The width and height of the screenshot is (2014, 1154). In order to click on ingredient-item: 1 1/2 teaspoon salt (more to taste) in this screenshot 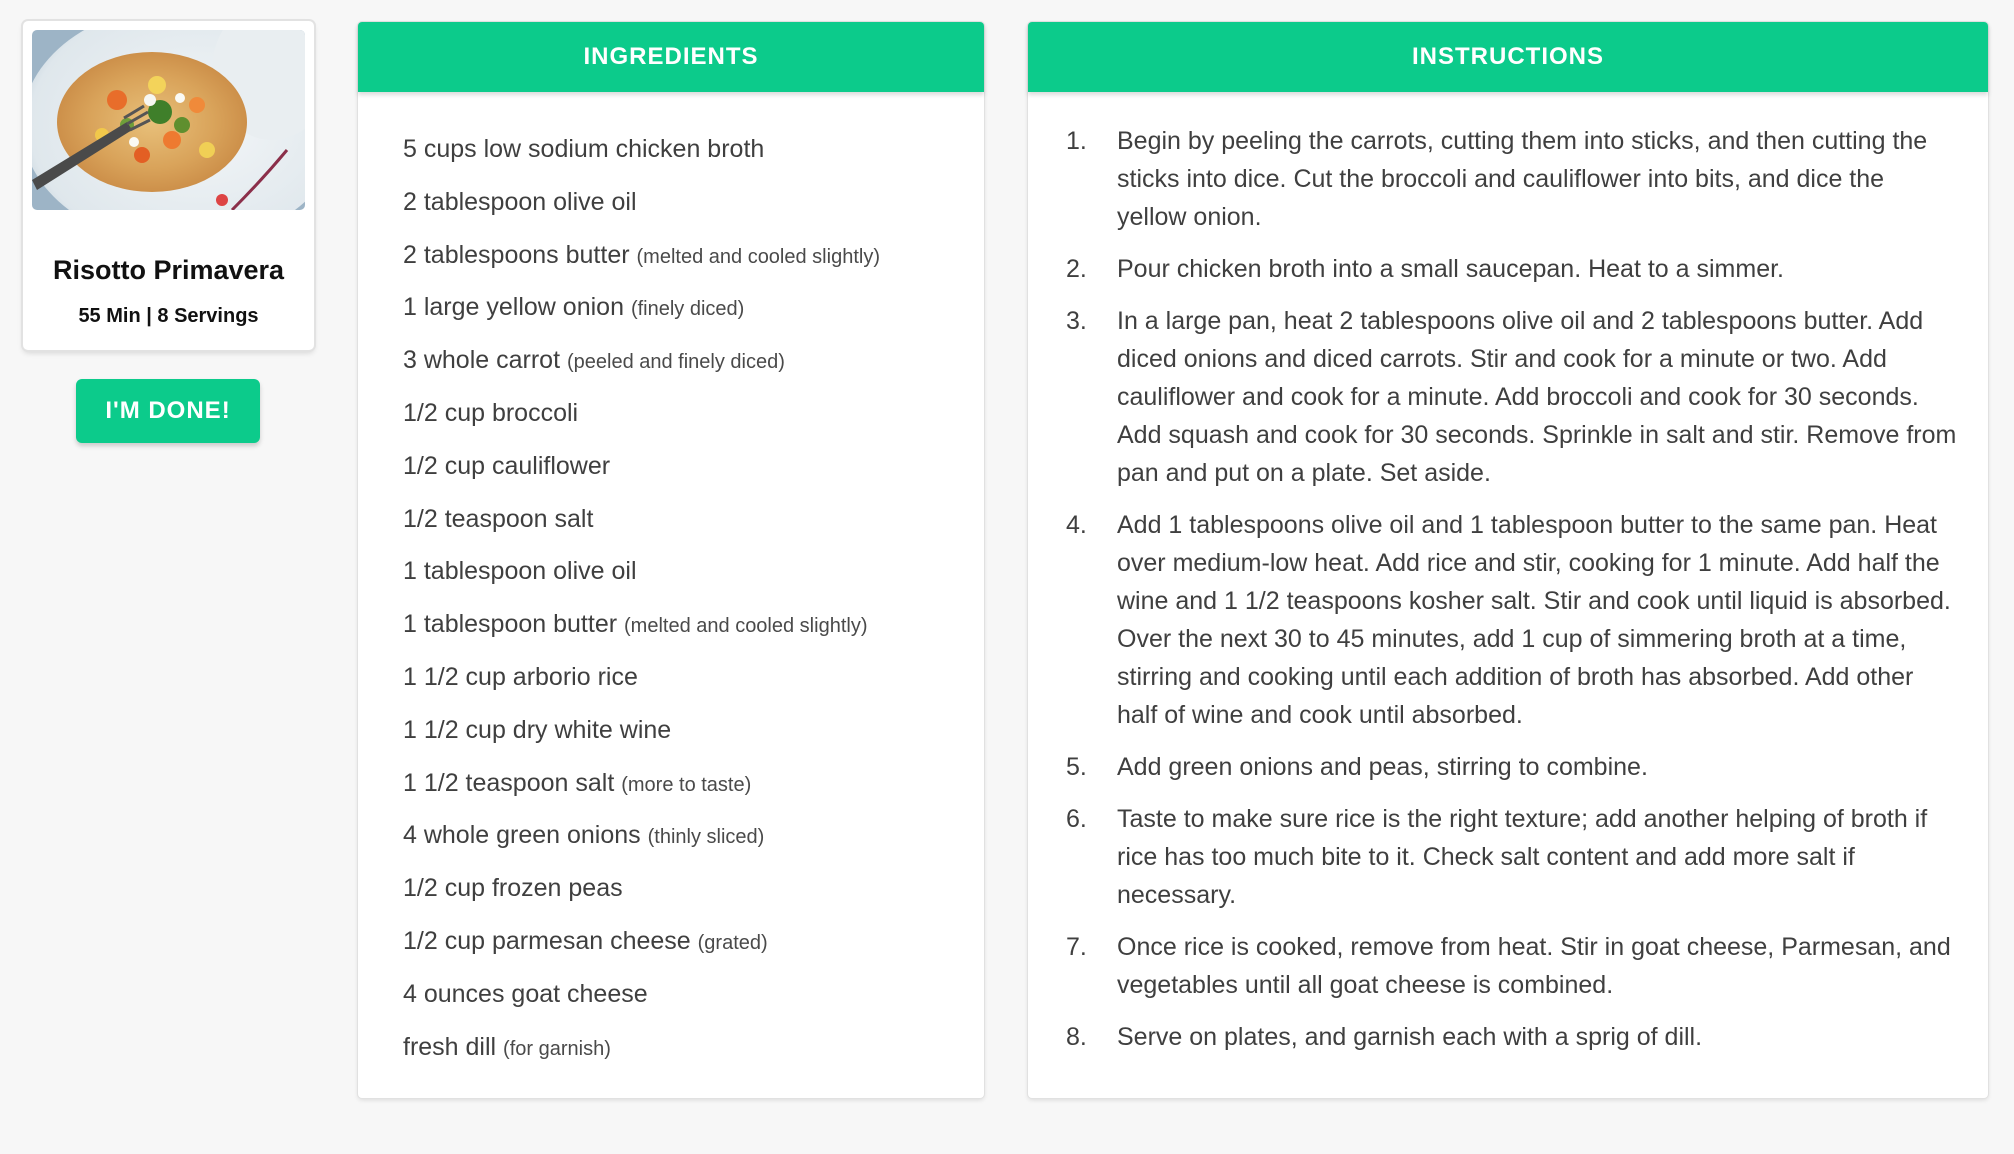, I will do `click(693, 783)`.